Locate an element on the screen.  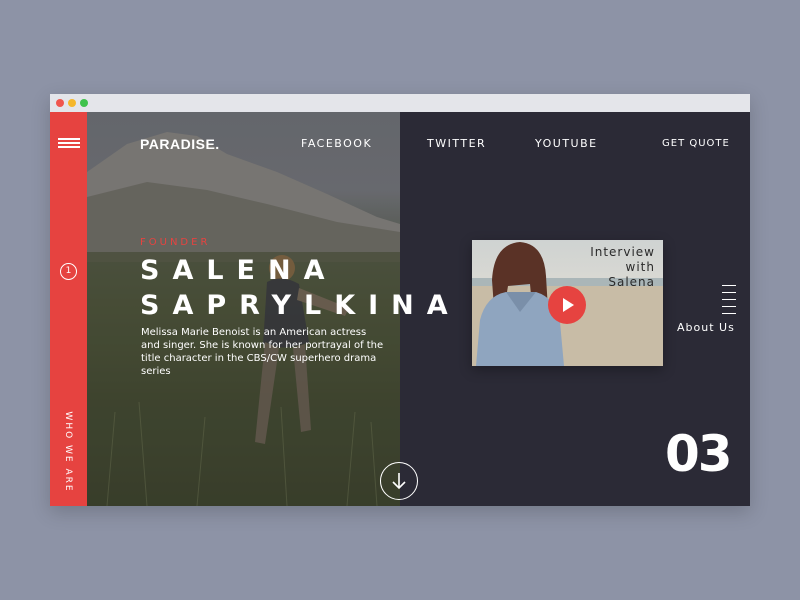
video-title-line2: with is located at coordinates (640, 267).